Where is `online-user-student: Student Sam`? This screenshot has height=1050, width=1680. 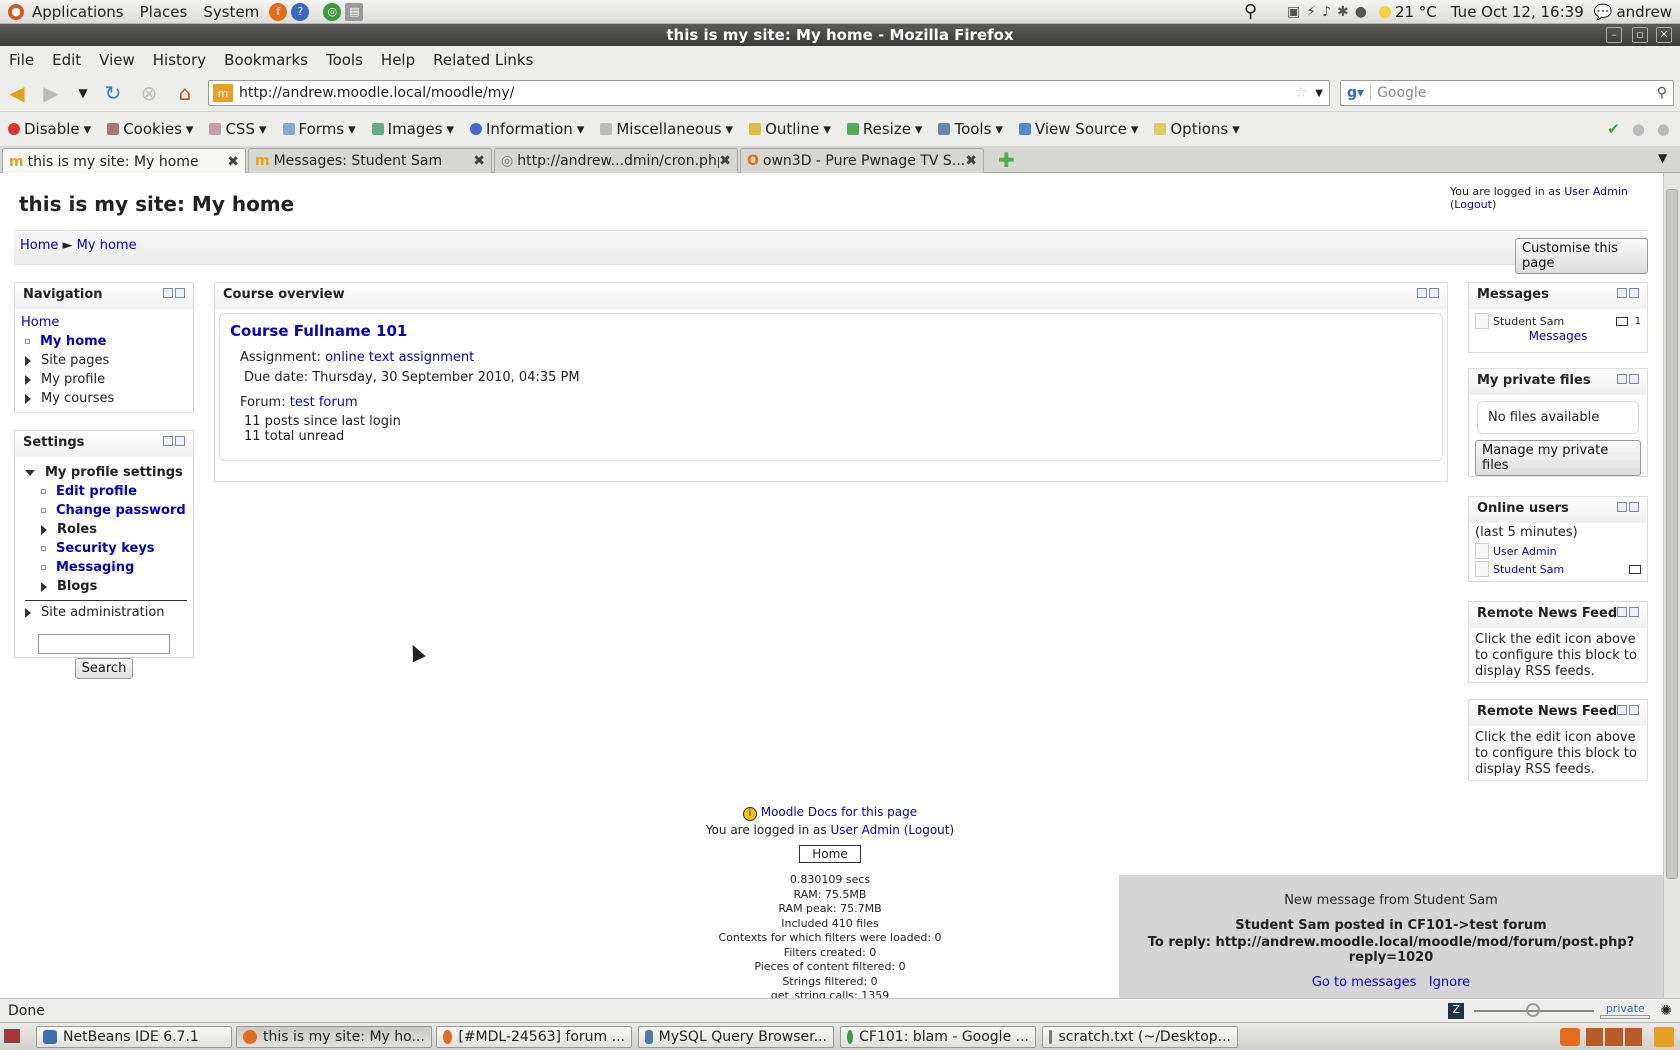
online-user-student: Student Sam is located at coordinates (1528, 569).